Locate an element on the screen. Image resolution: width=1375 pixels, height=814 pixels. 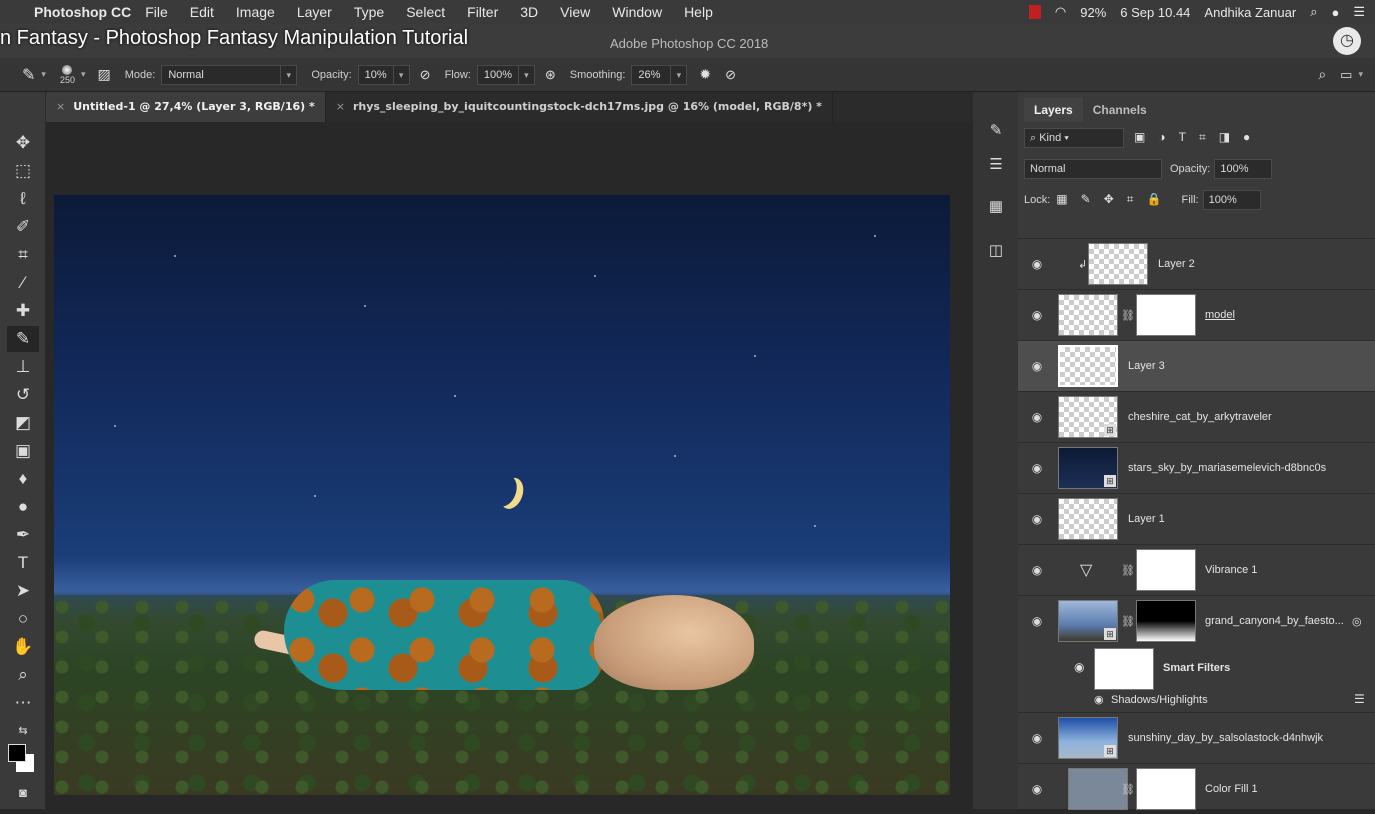
lock-position-icon: ✥ is located at coordinates (1109, 199).